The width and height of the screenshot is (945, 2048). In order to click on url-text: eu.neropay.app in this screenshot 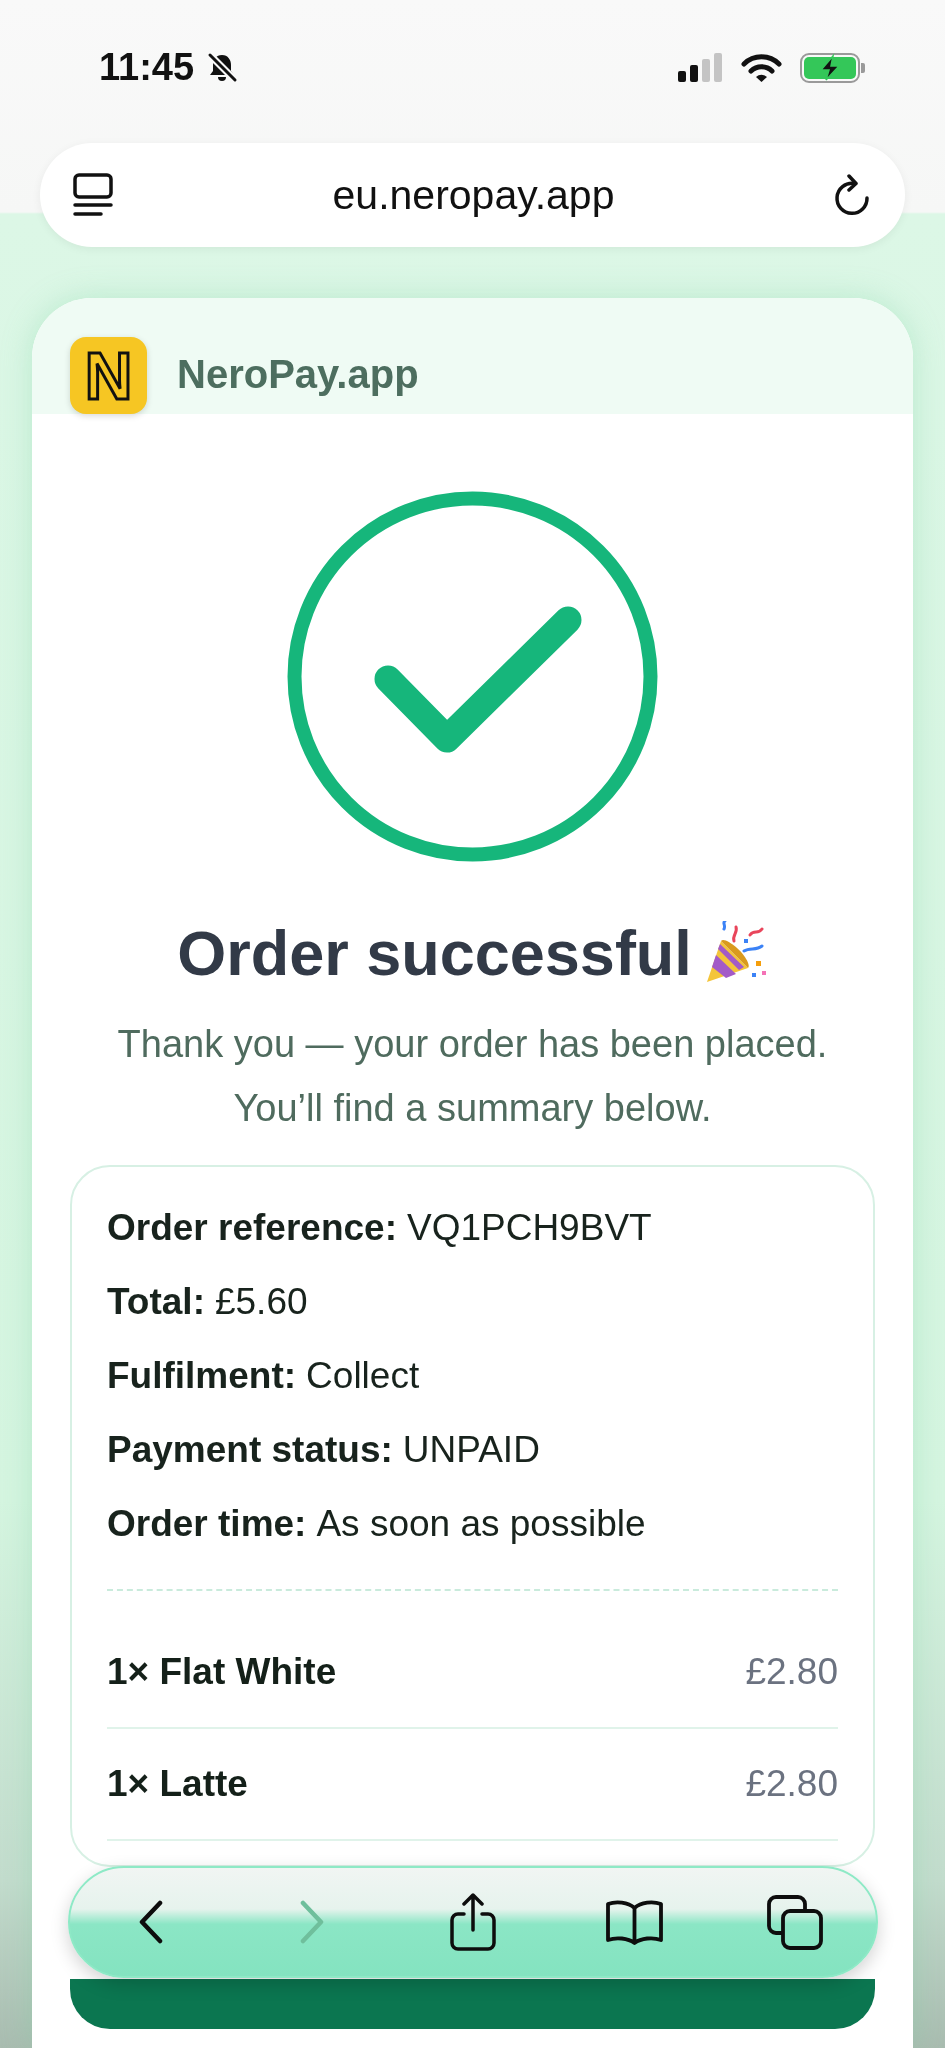, I will do `click(473, 195)`.